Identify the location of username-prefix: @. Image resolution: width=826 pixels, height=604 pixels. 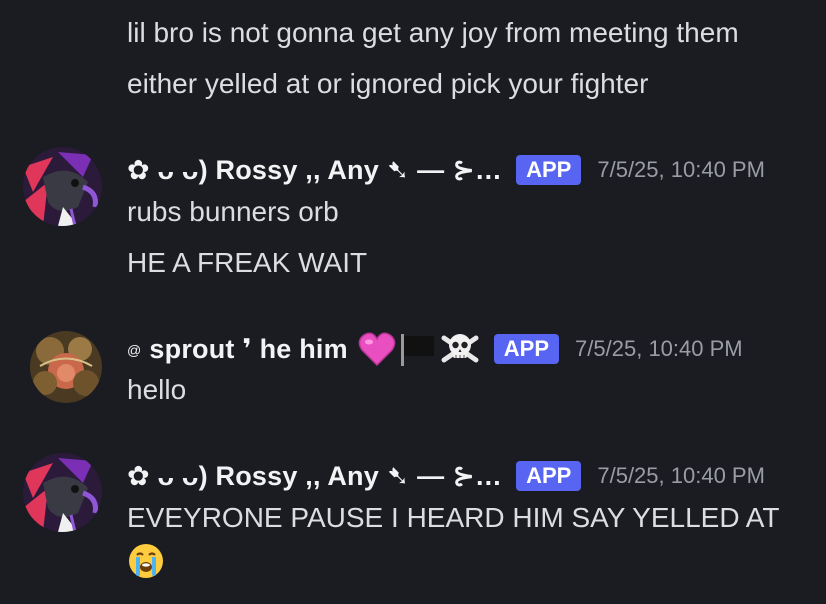
(134, 350).